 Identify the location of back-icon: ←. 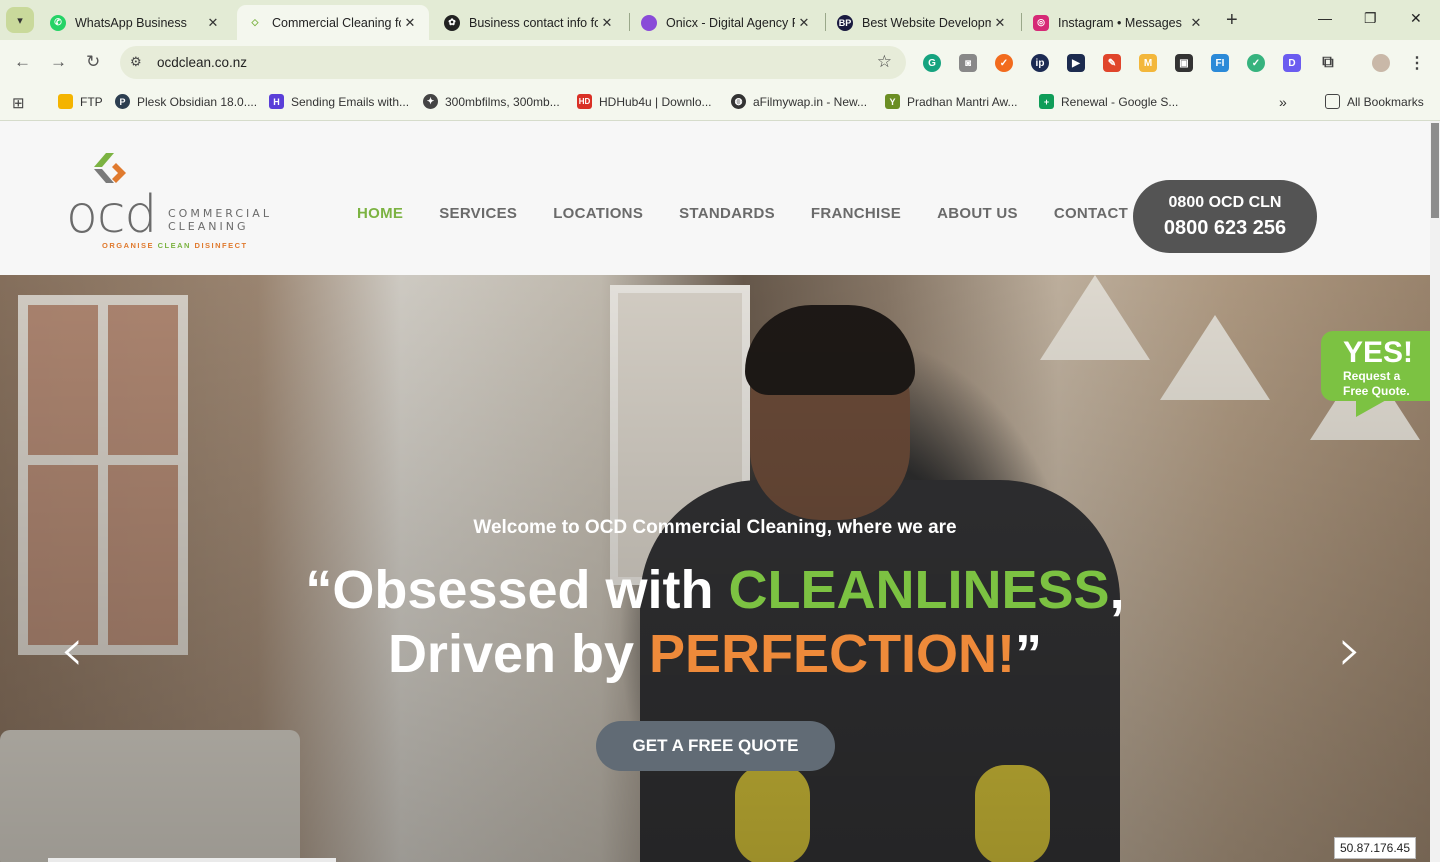
(22, 62).